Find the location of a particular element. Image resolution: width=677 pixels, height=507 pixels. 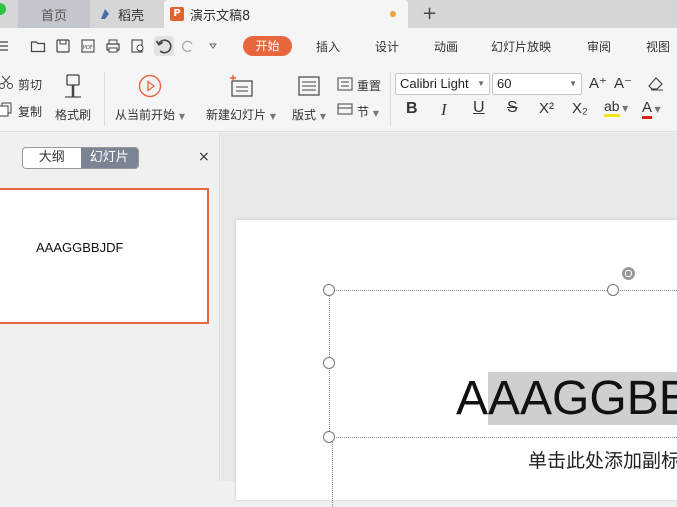

format-painter-label: 格式刷 is located at coordinates (73, 114).